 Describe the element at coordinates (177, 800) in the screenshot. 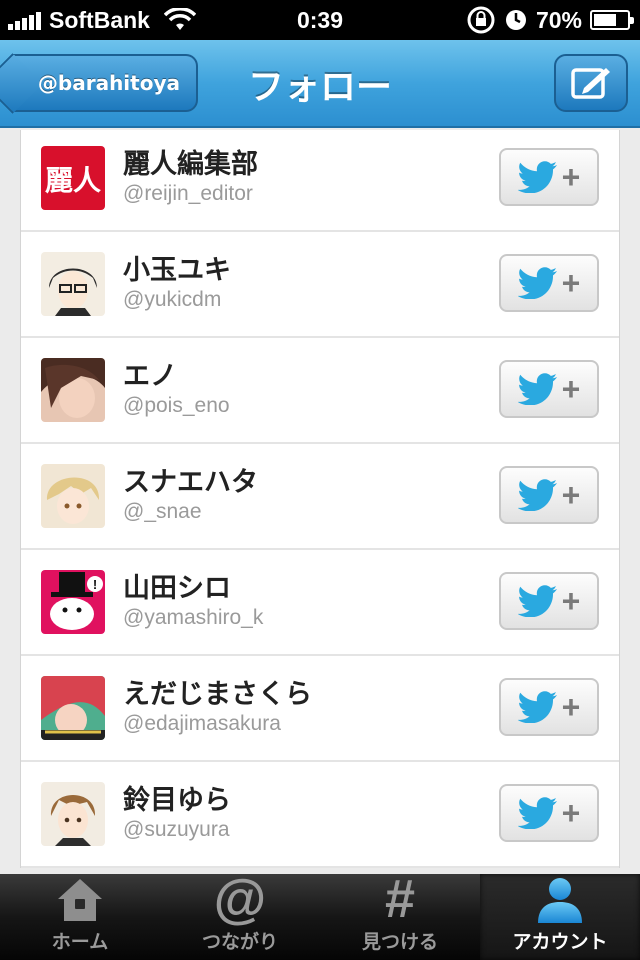

I see `user-name: 鈴目ゆら` at that location.